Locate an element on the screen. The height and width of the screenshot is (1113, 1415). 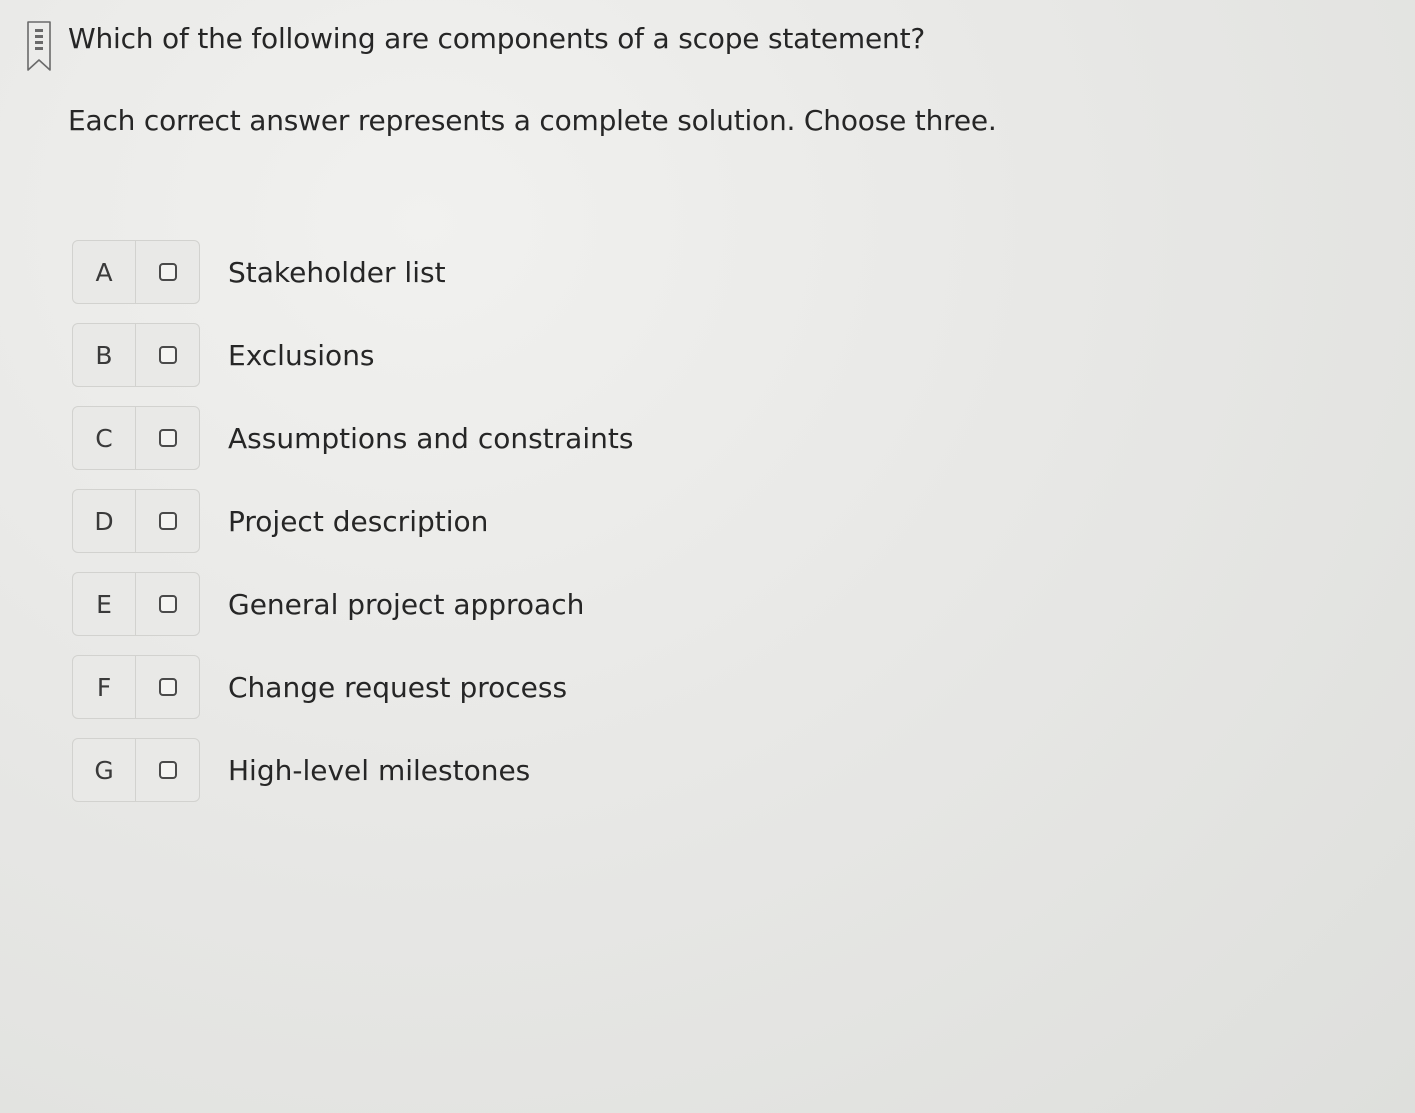
option-letter: B is located at coordinates (105, 355).